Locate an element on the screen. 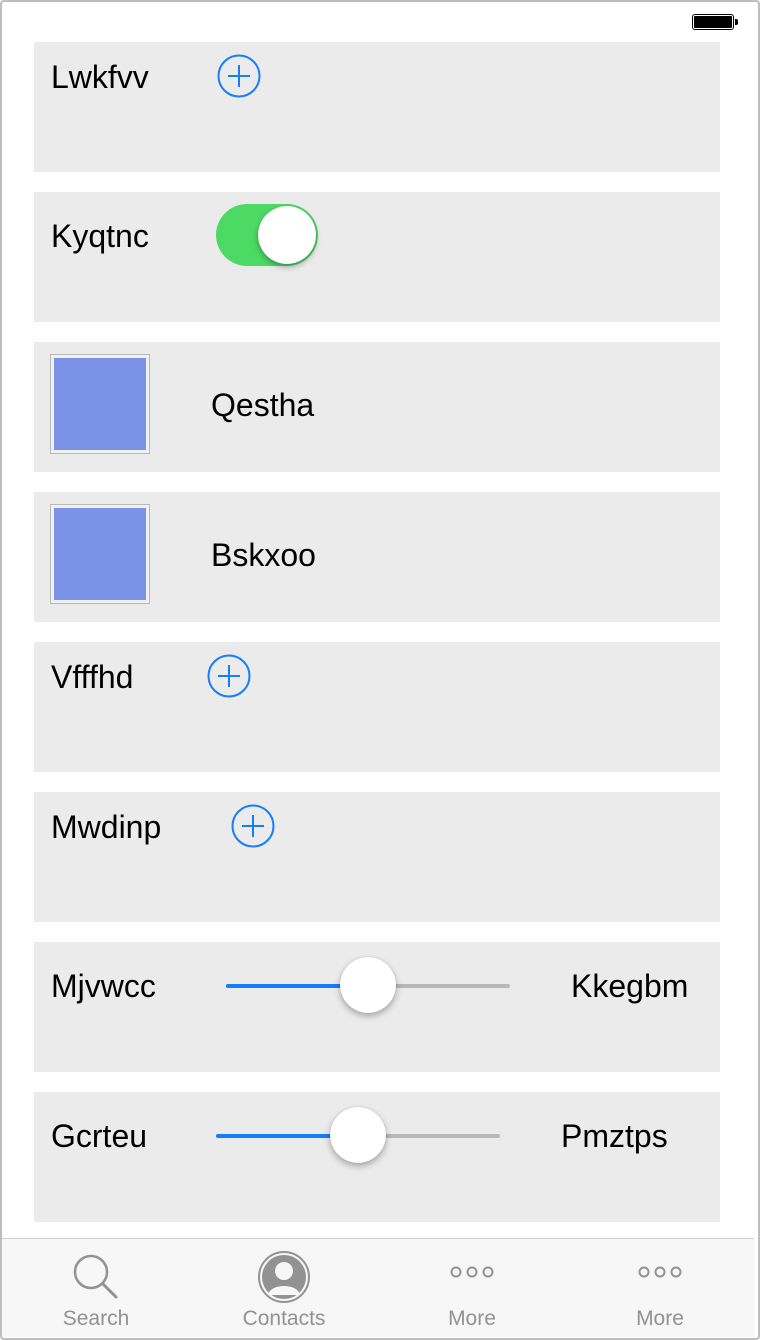 The height and width of the screenshot is (1340, 760). contacts-icon is located at coordinates (284, 1277).